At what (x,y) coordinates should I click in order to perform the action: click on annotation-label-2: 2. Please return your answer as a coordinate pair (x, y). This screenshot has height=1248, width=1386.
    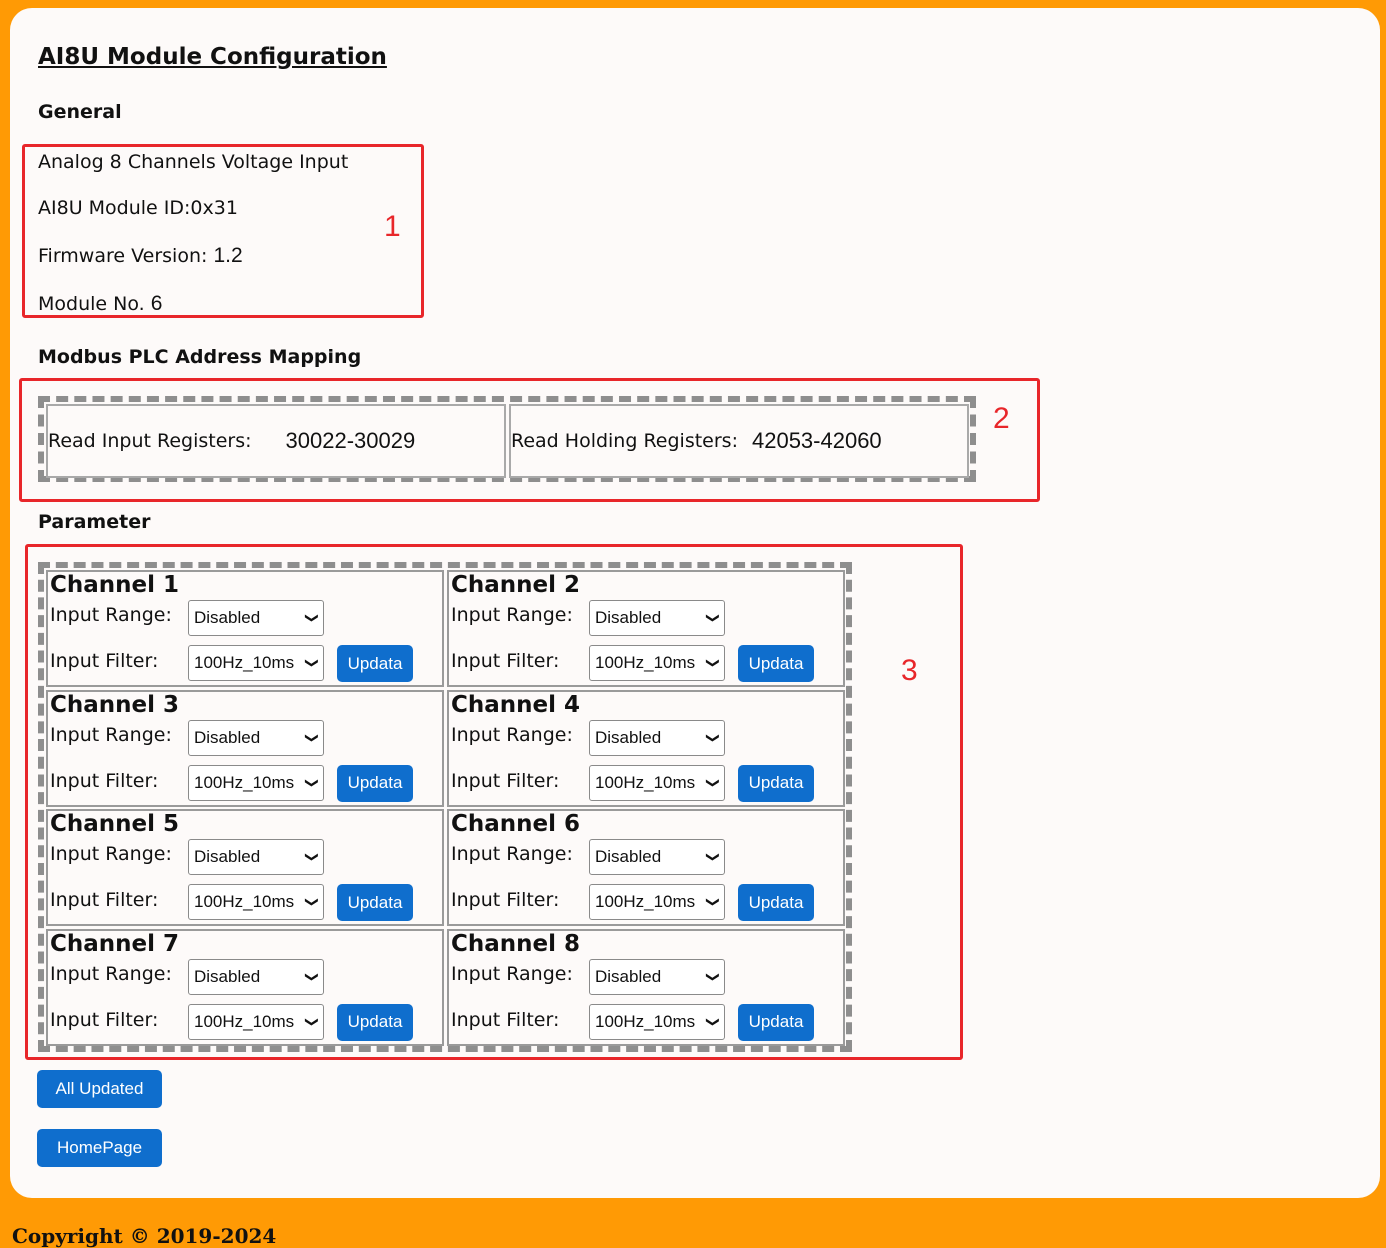
    Looking at the image, I should click on (1001, 418).